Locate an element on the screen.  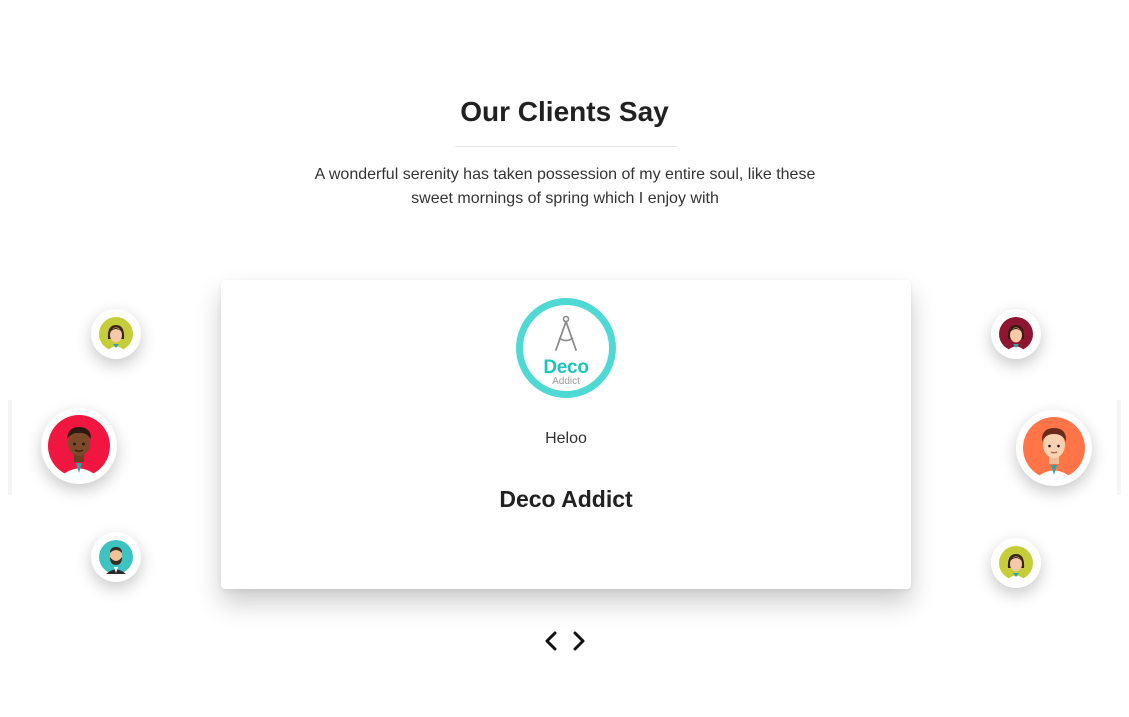
client-name: Deco Addict is located at coordinates (566, 499).